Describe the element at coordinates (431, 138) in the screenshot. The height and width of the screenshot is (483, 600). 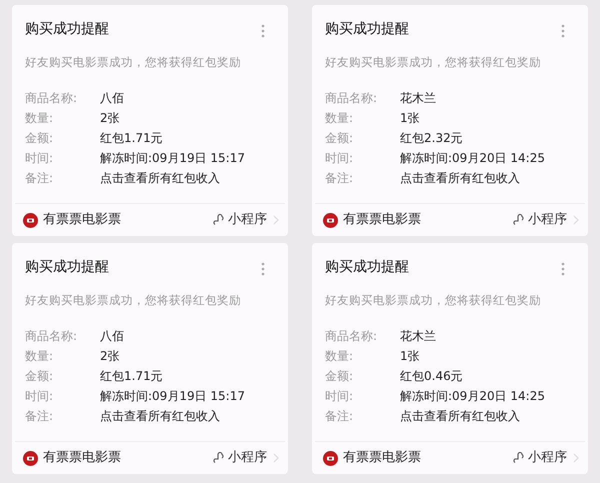
I see `field-value: 红包2.32元` at that location.